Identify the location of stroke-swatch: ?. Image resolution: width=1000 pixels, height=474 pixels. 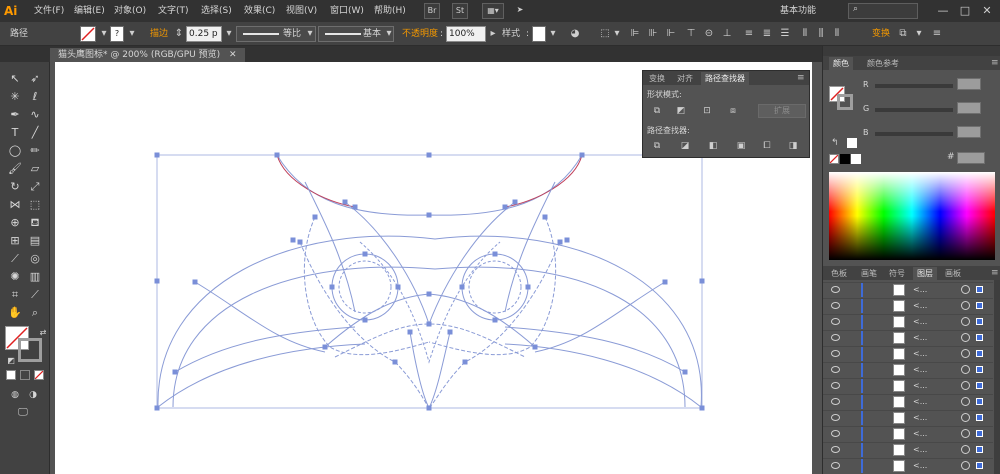
(117, 34).